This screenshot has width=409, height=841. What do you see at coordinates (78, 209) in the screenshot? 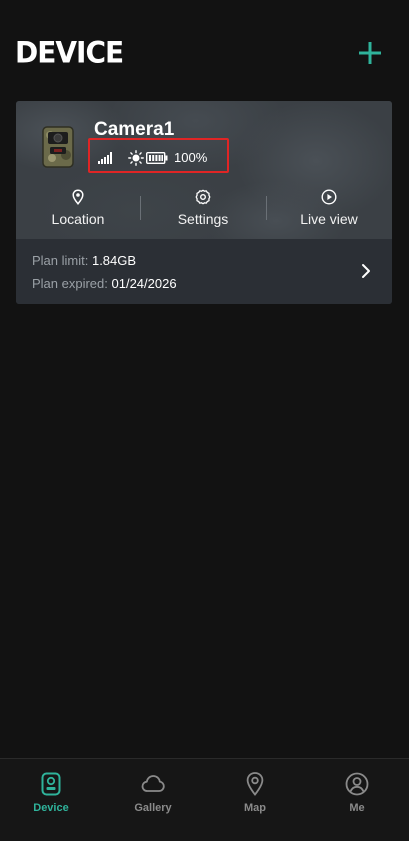
I see `location-button: Location` at bounding box center [78, 209].